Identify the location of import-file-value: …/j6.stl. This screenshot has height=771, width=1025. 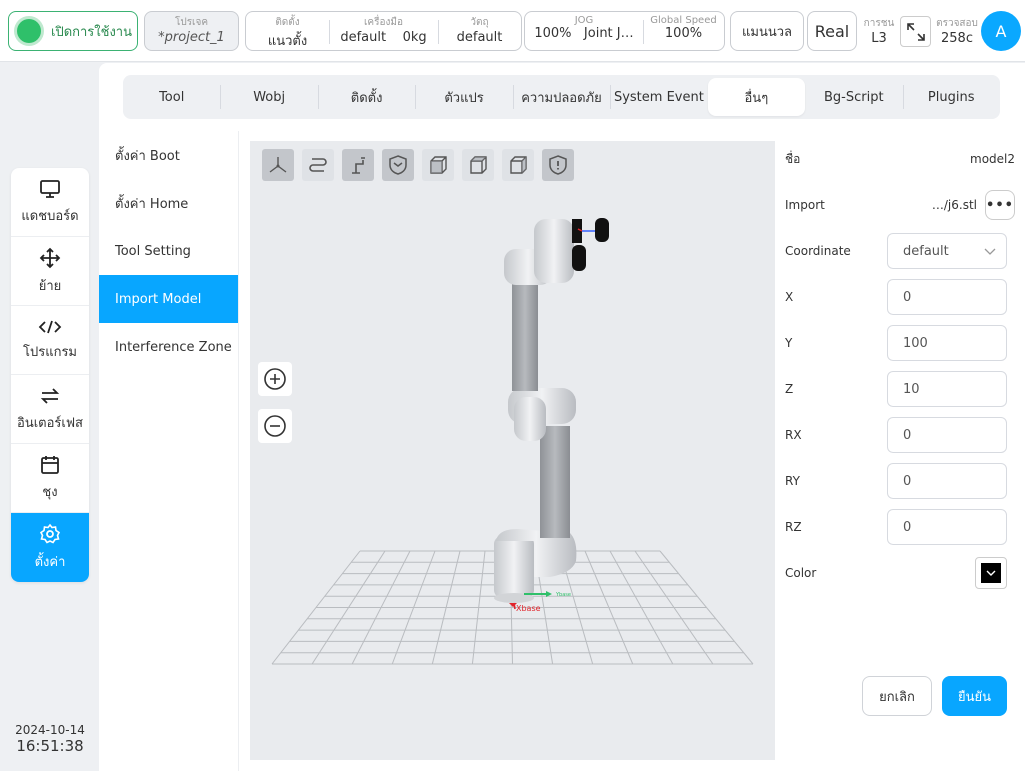
(954, 205).